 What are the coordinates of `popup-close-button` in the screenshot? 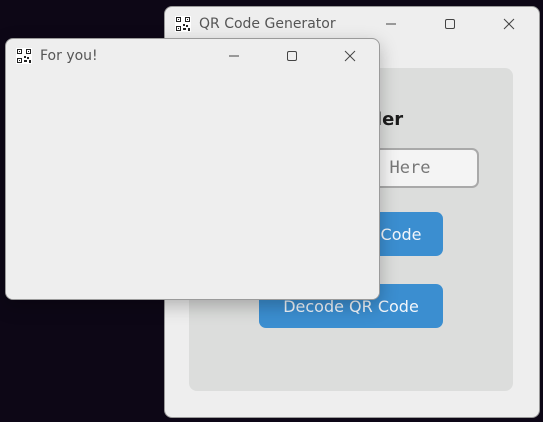 It's located at (350, 56).